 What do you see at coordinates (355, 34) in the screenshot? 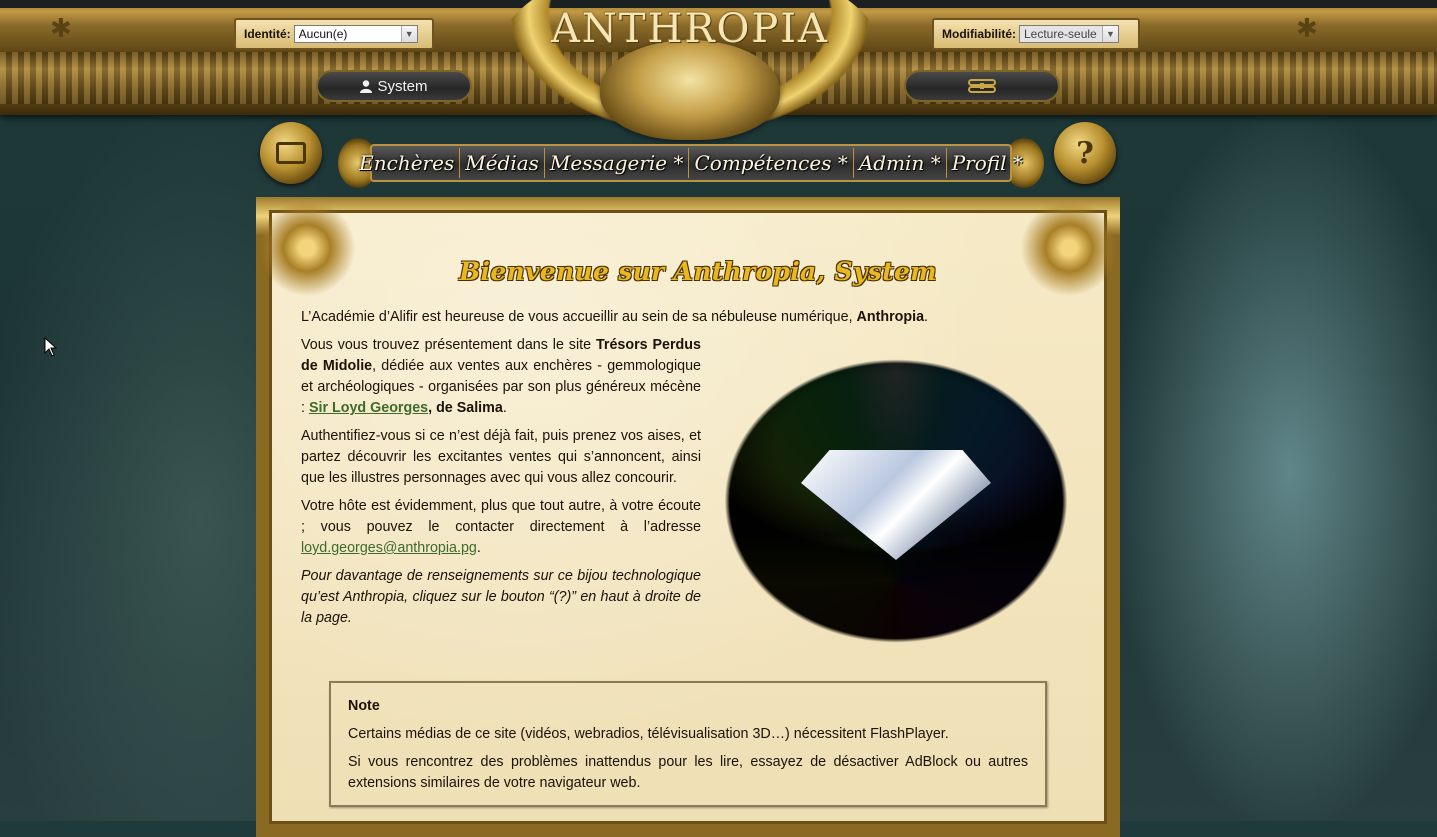
I see `identity-select: Aucun(e) ▼` at bounding box center [355, 34].